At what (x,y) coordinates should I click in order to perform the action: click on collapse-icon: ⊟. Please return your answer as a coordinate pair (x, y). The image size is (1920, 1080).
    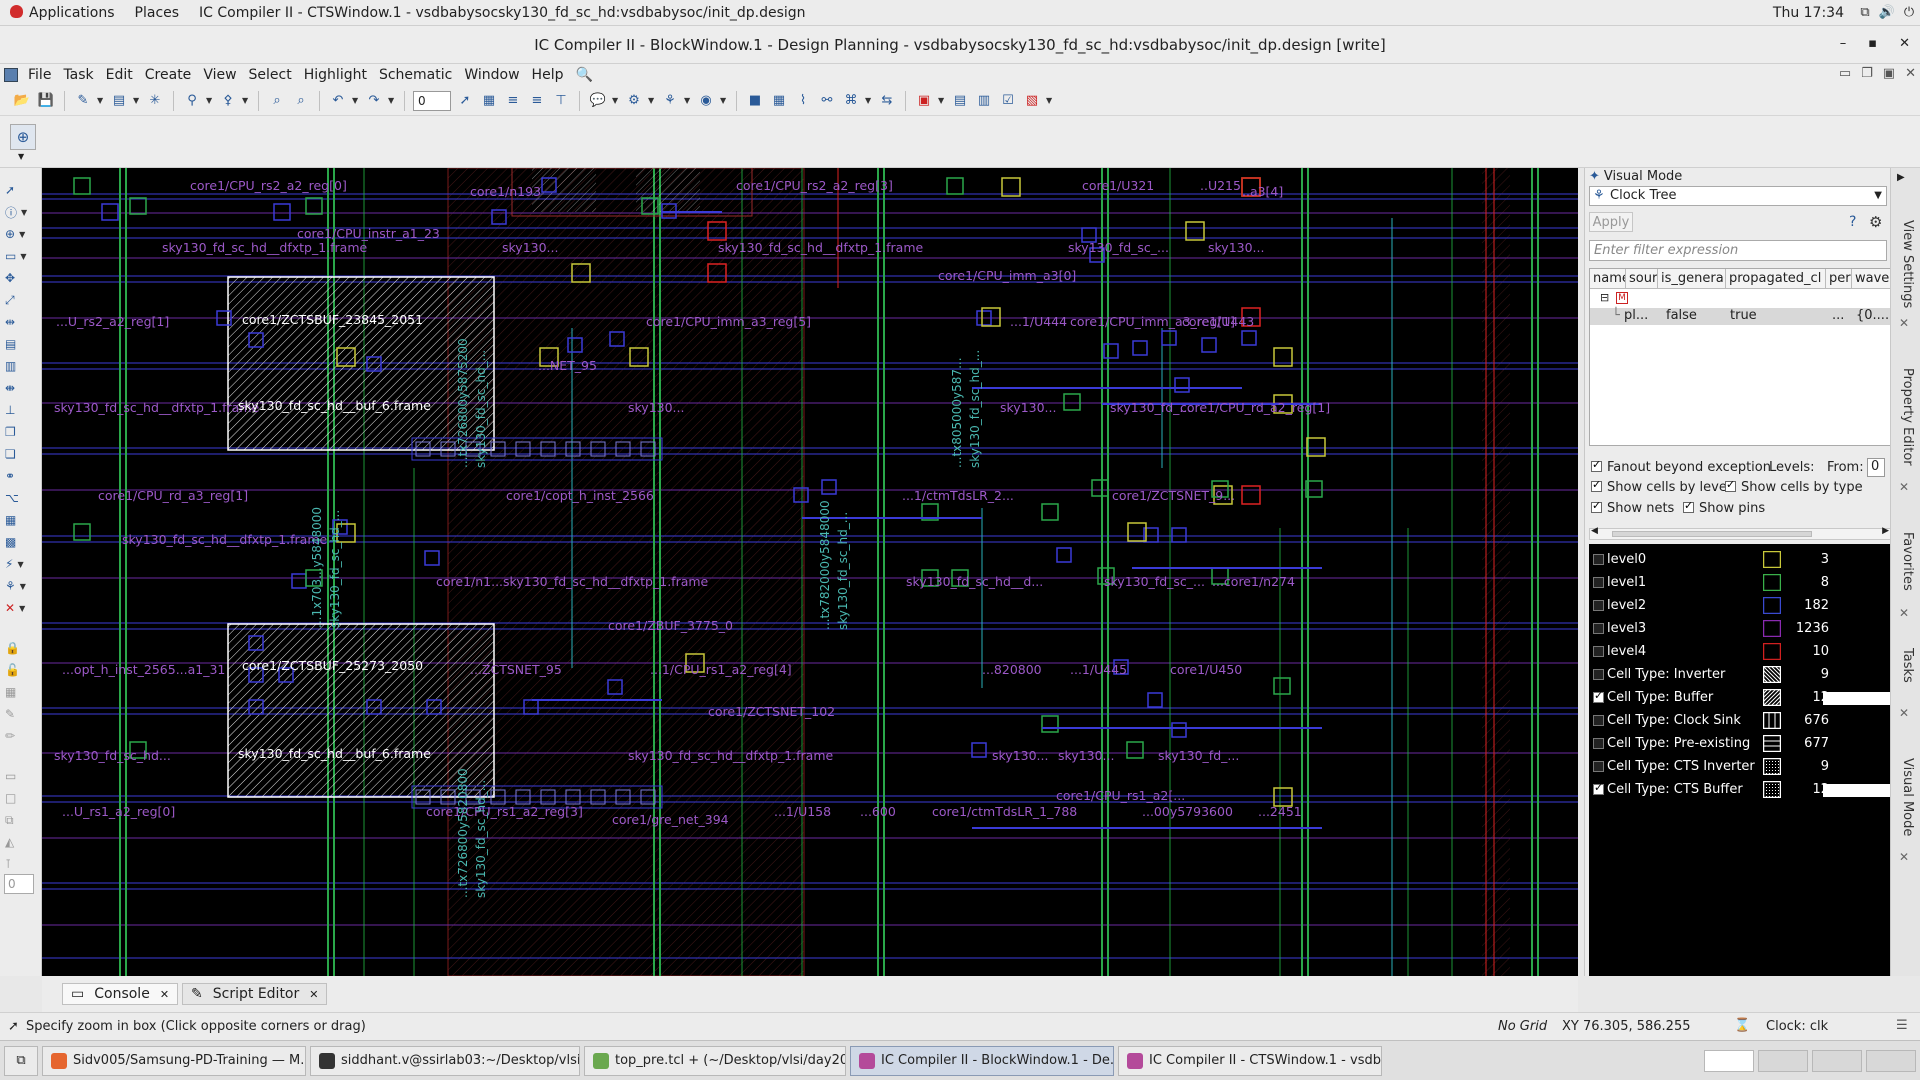
    Looking at the image, I should click on (1604, 297).